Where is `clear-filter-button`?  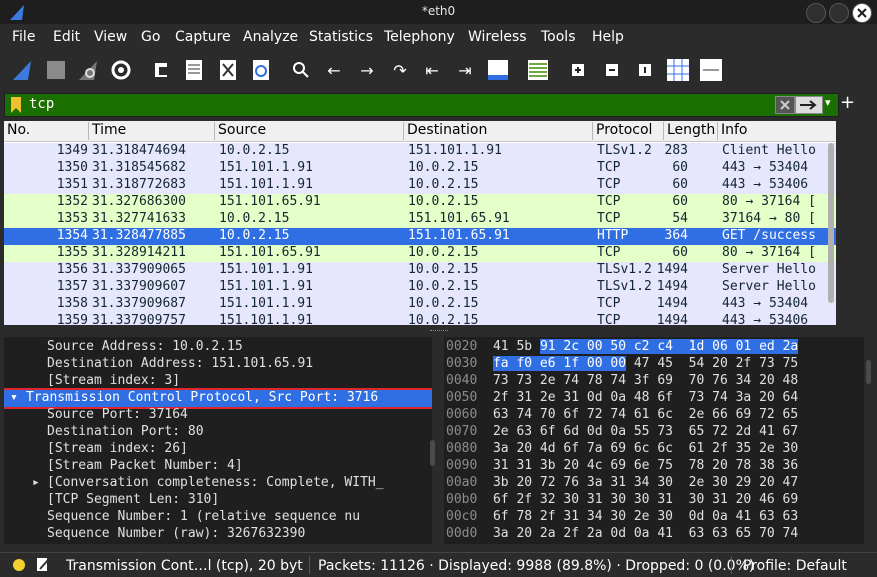 clear-filter-button is located at coordinates (785, 105).